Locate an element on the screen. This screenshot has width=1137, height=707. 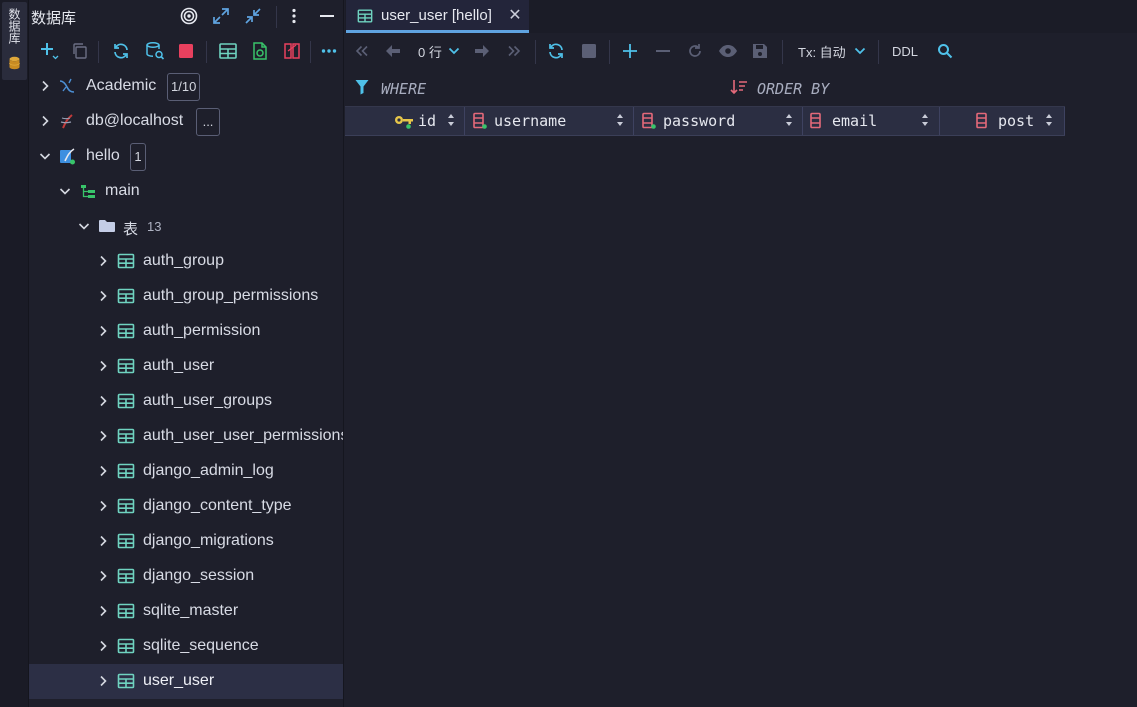
tree-node-table: django_content_type is located at coordinates (186, 506).